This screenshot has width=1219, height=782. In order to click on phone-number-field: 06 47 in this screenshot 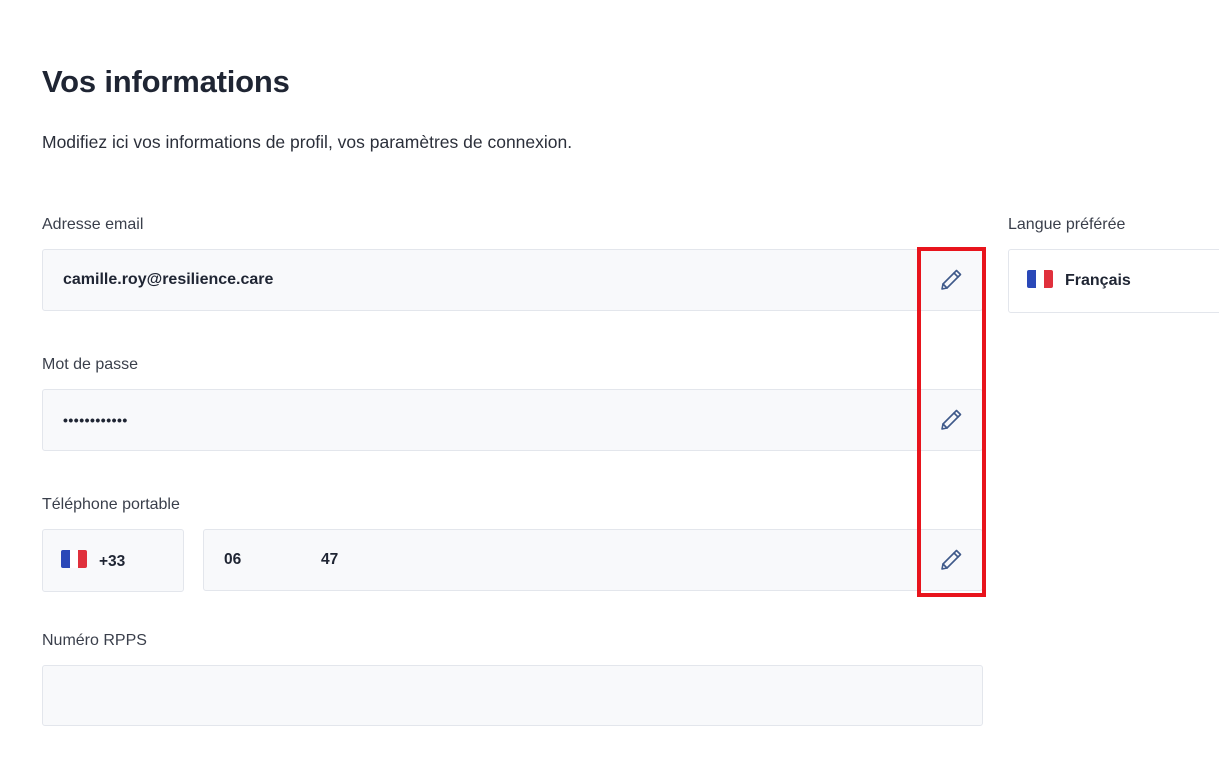, I will do `click(593, 560)`.